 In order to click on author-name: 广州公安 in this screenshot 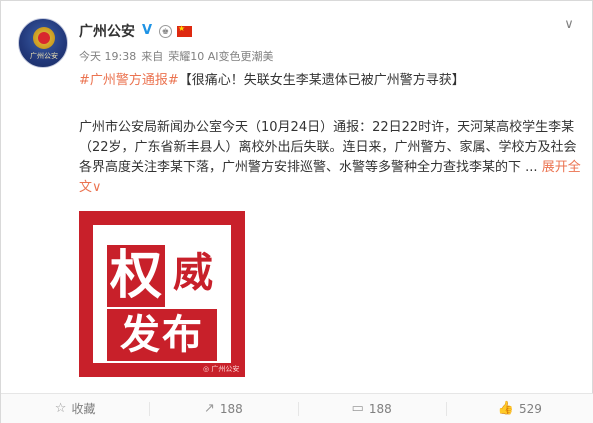, I will do `click(107, 31)`.